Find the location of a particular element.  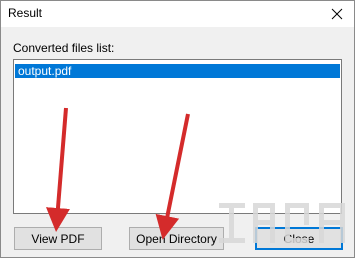

title-bar: Result is located at coordinates (177, 14).